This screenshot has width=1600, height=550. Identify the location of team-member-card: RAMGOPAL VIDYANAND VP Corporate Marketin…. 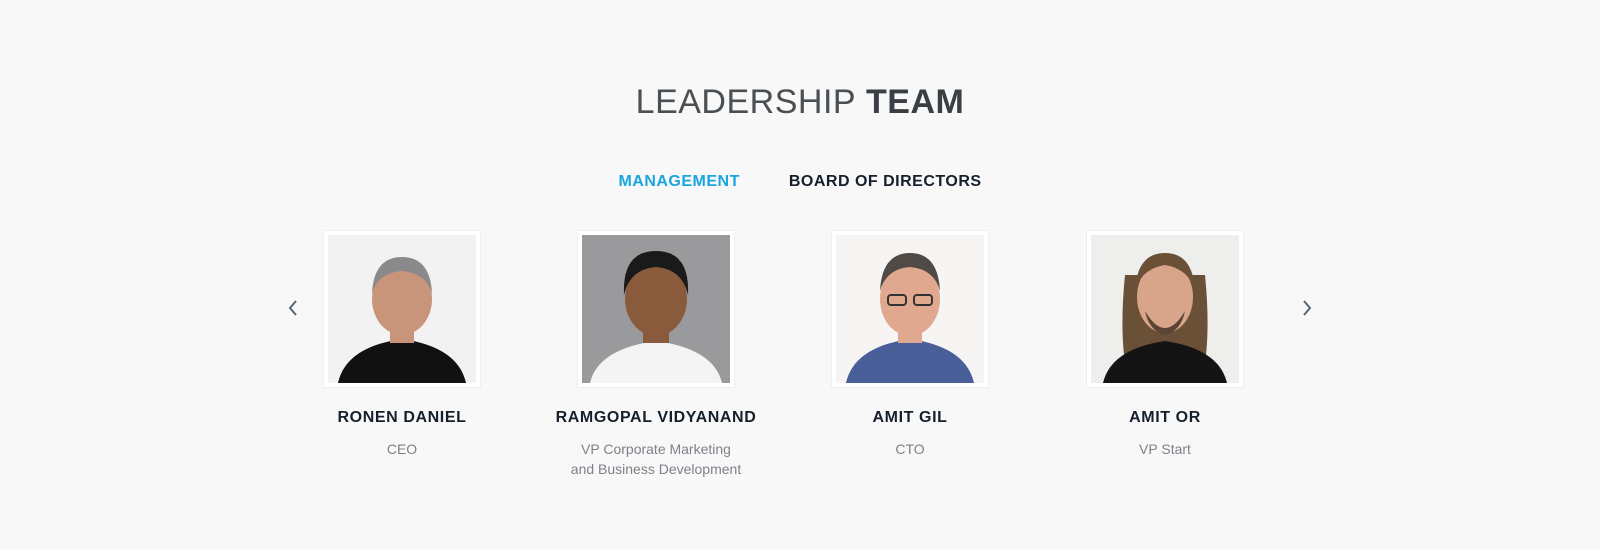
(656, 355).